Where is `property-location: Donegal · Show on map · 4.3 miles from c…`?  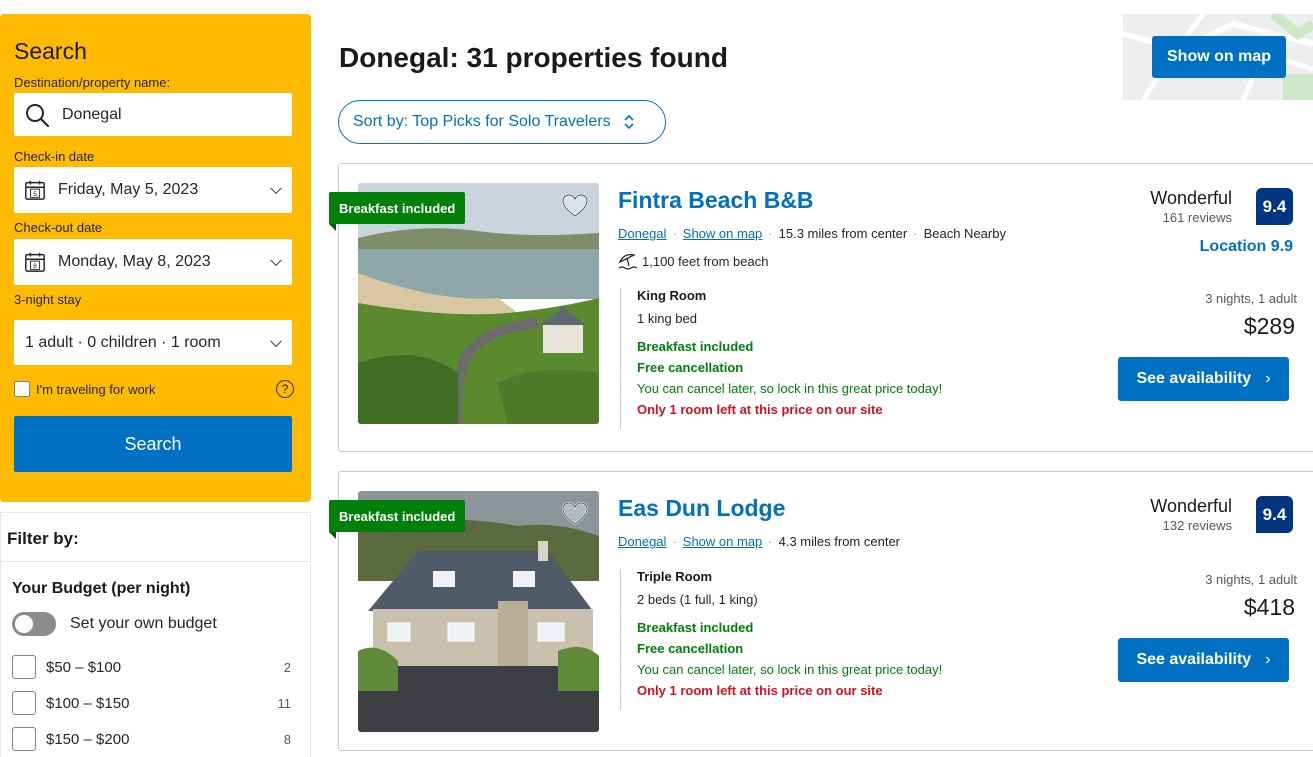
property-location: Donegal · Show on map · 4.3 miles from c… is located at coordinates (759, 541).